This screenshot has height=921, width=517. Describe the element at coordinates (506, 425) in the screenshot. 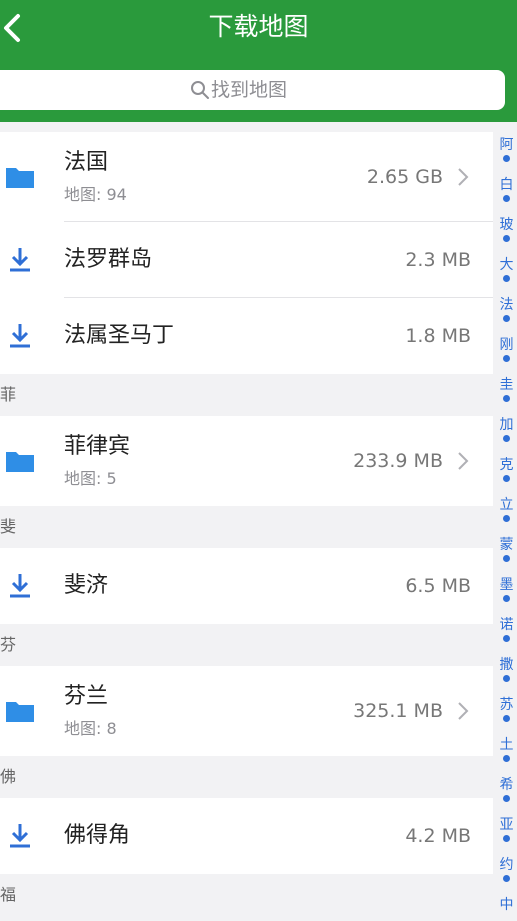

I see `index-letter: 加` at that location.